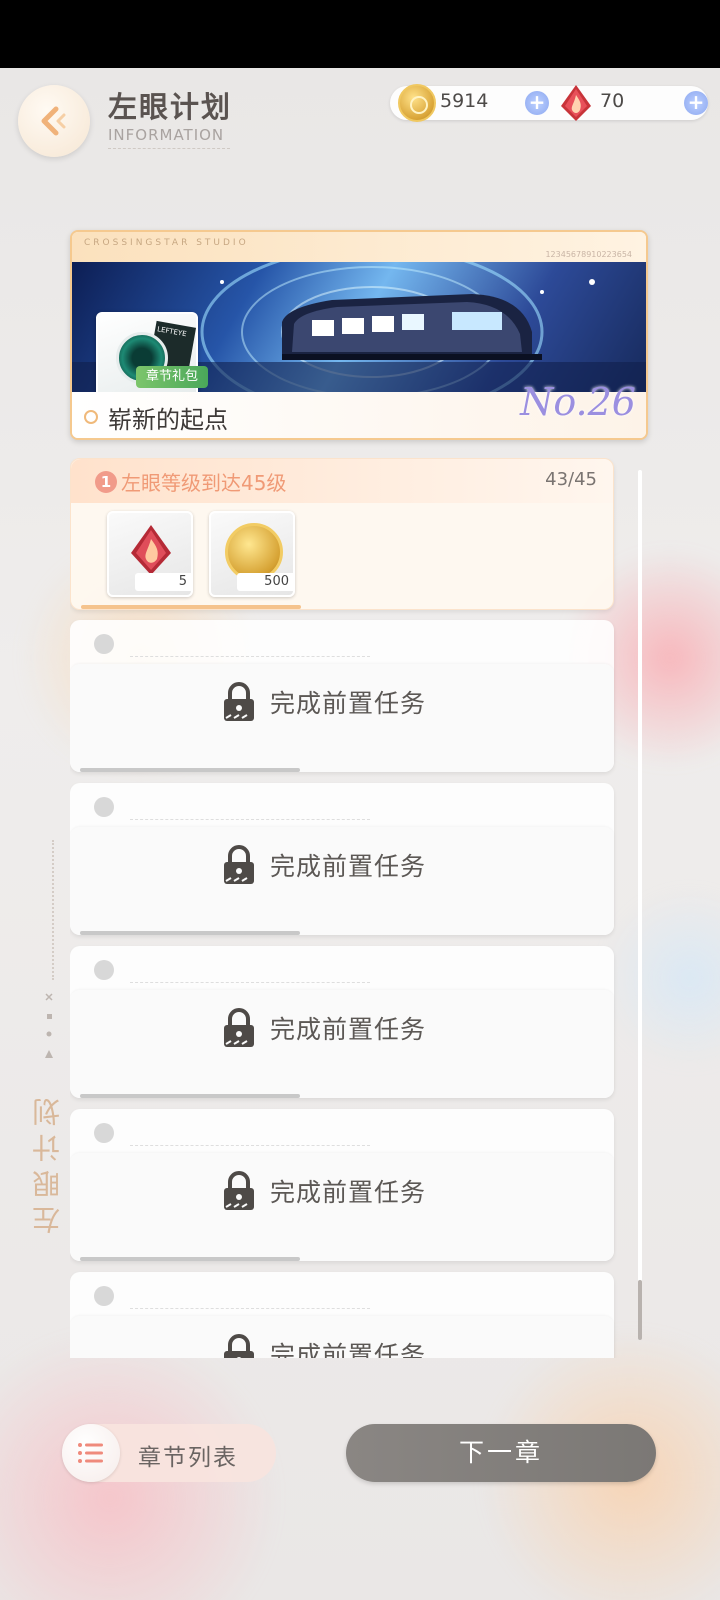 The height and width of the screenshot is (1600, 720). What do you see at coordinates (170, 107) in the screenshot?
I see `page-title: 左眼计划` at bounding box center [170, 107].